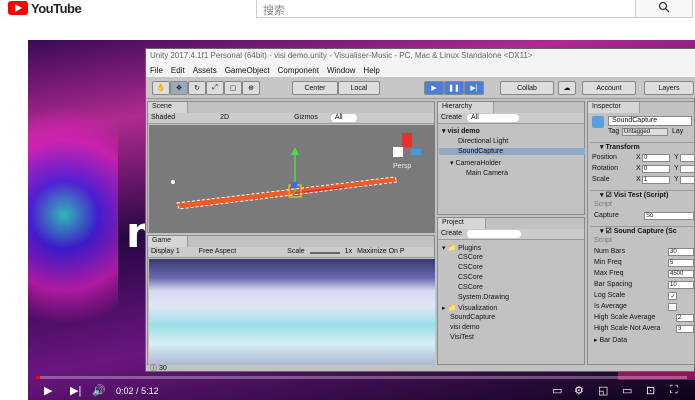 Image resolution: width=695 pixels, height=400 pixels. What do you see at coordinates (614, 107) in the screenshot?
I see `tab-inspector: Inspector` at bounding box center [614, 107].